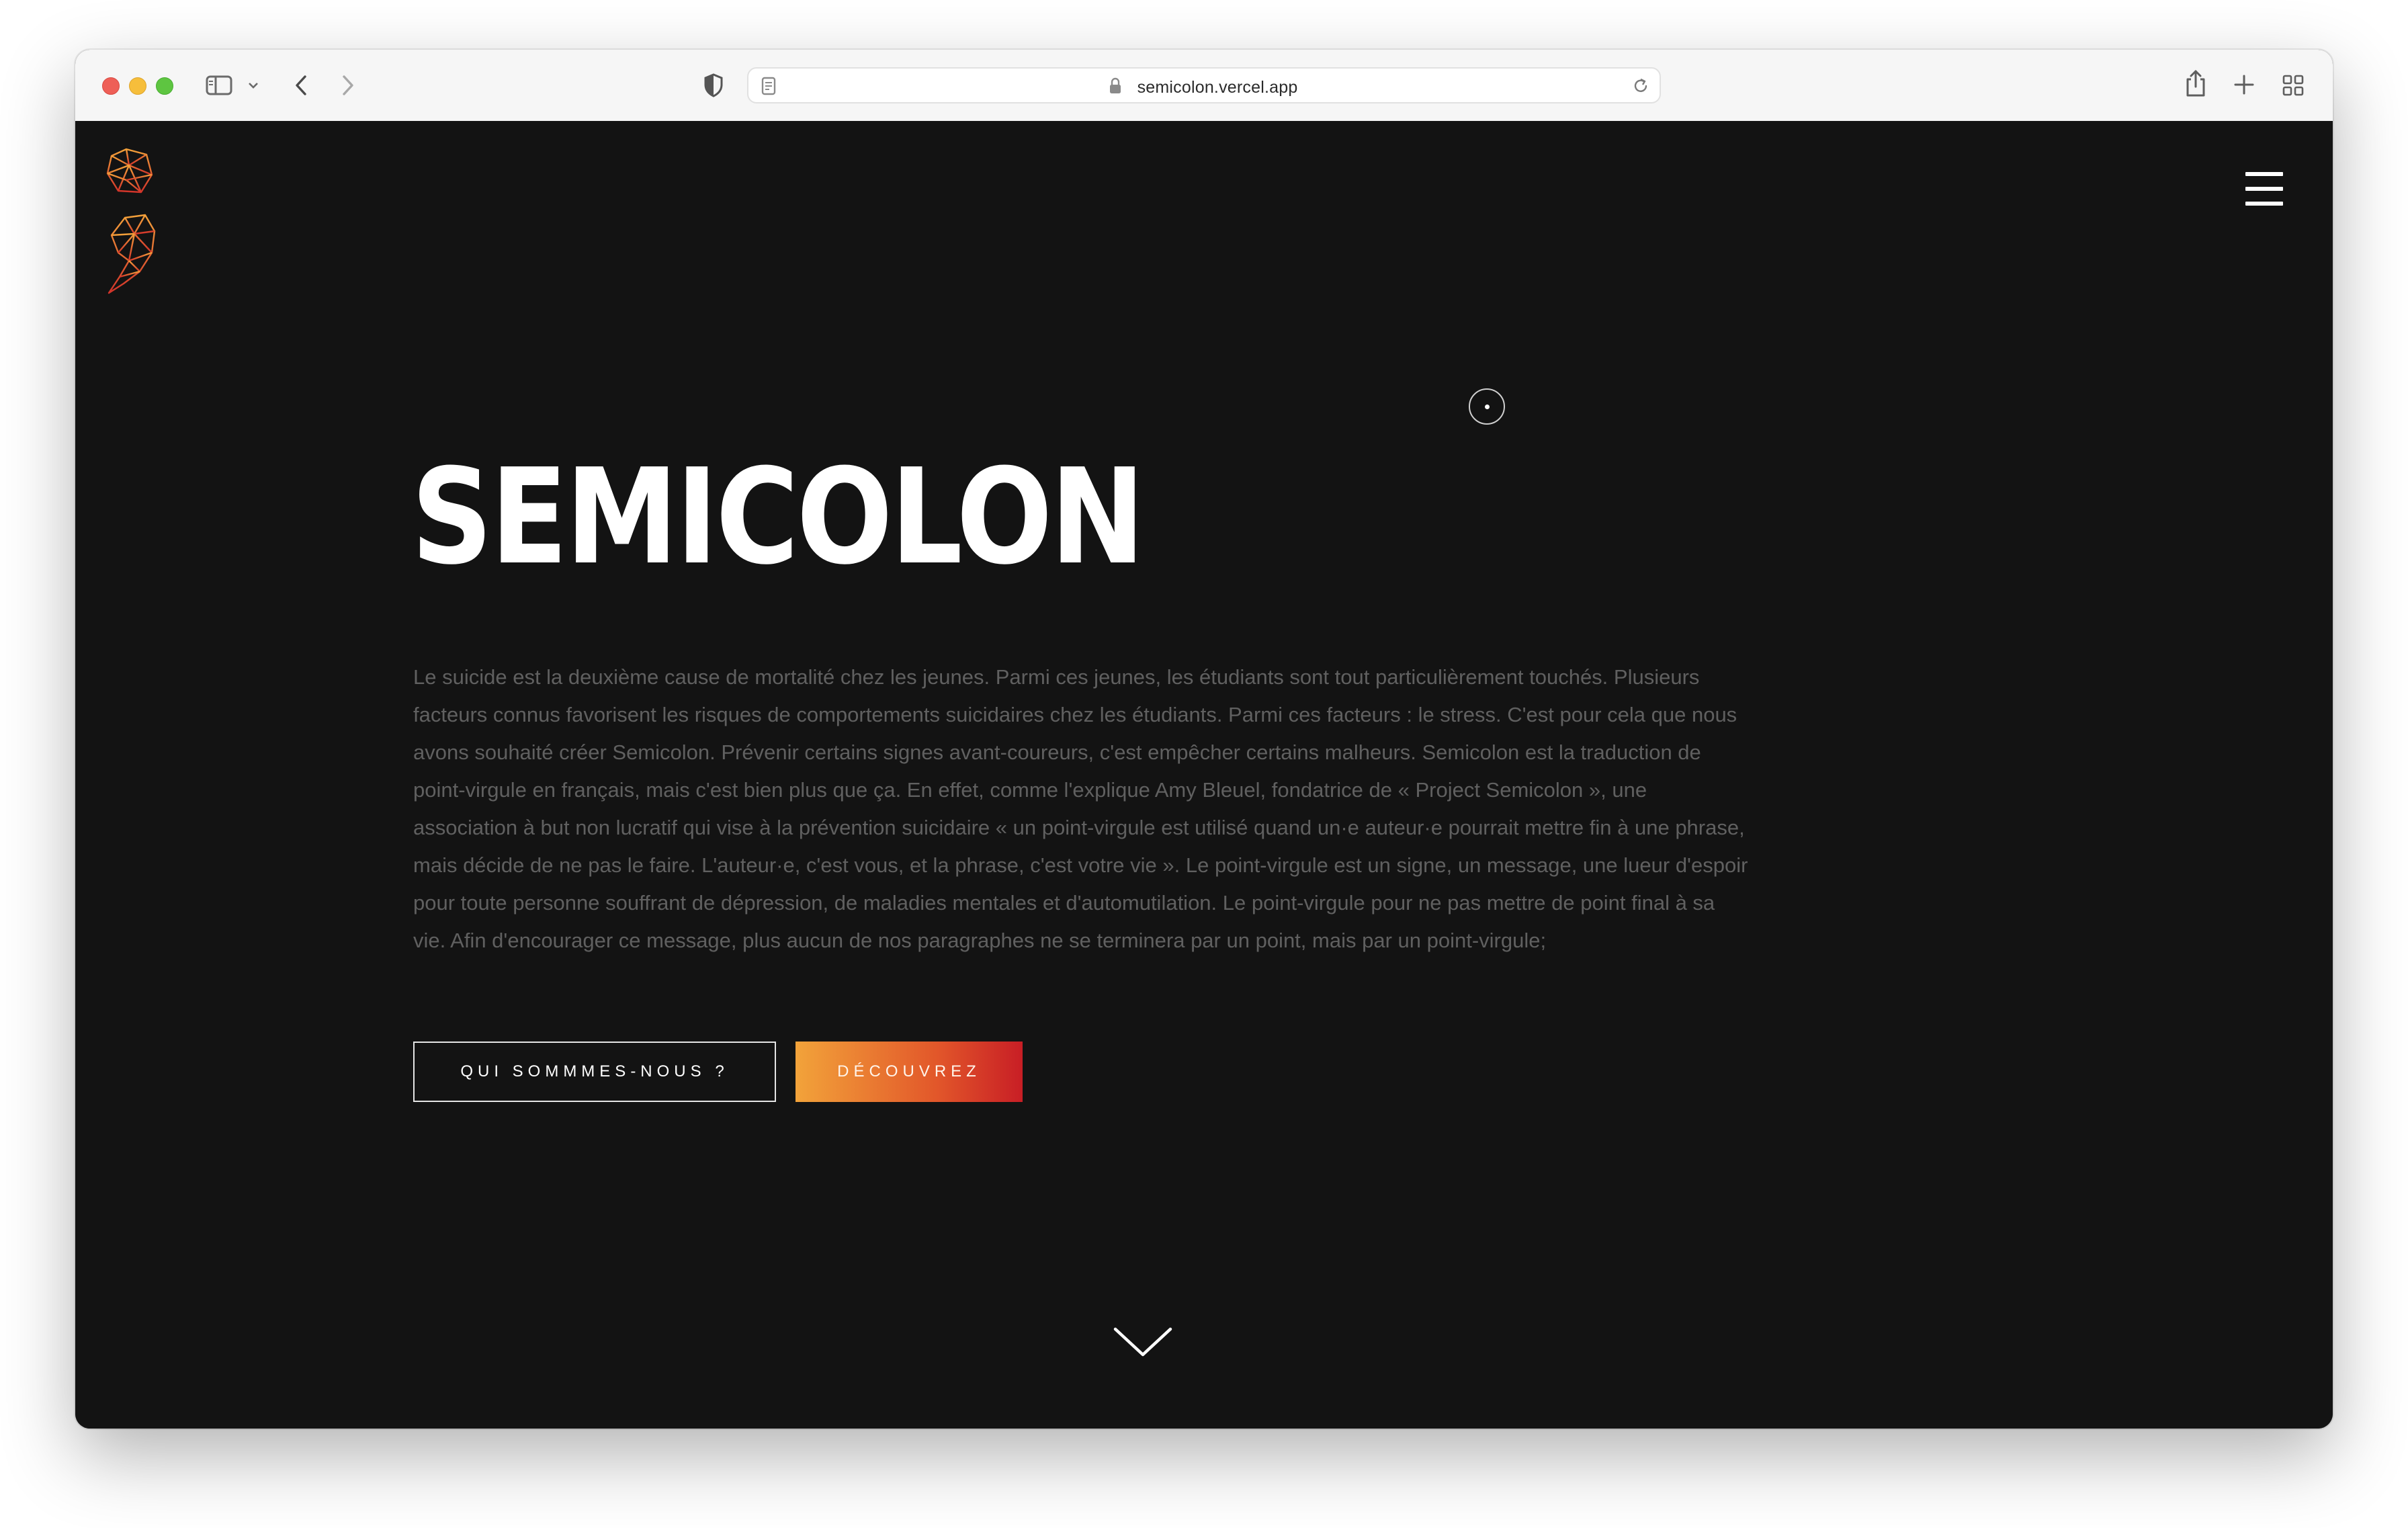  Describe the element at coordinates (133, 220) in the screenshot. I see `semicolon-logo` at that location.